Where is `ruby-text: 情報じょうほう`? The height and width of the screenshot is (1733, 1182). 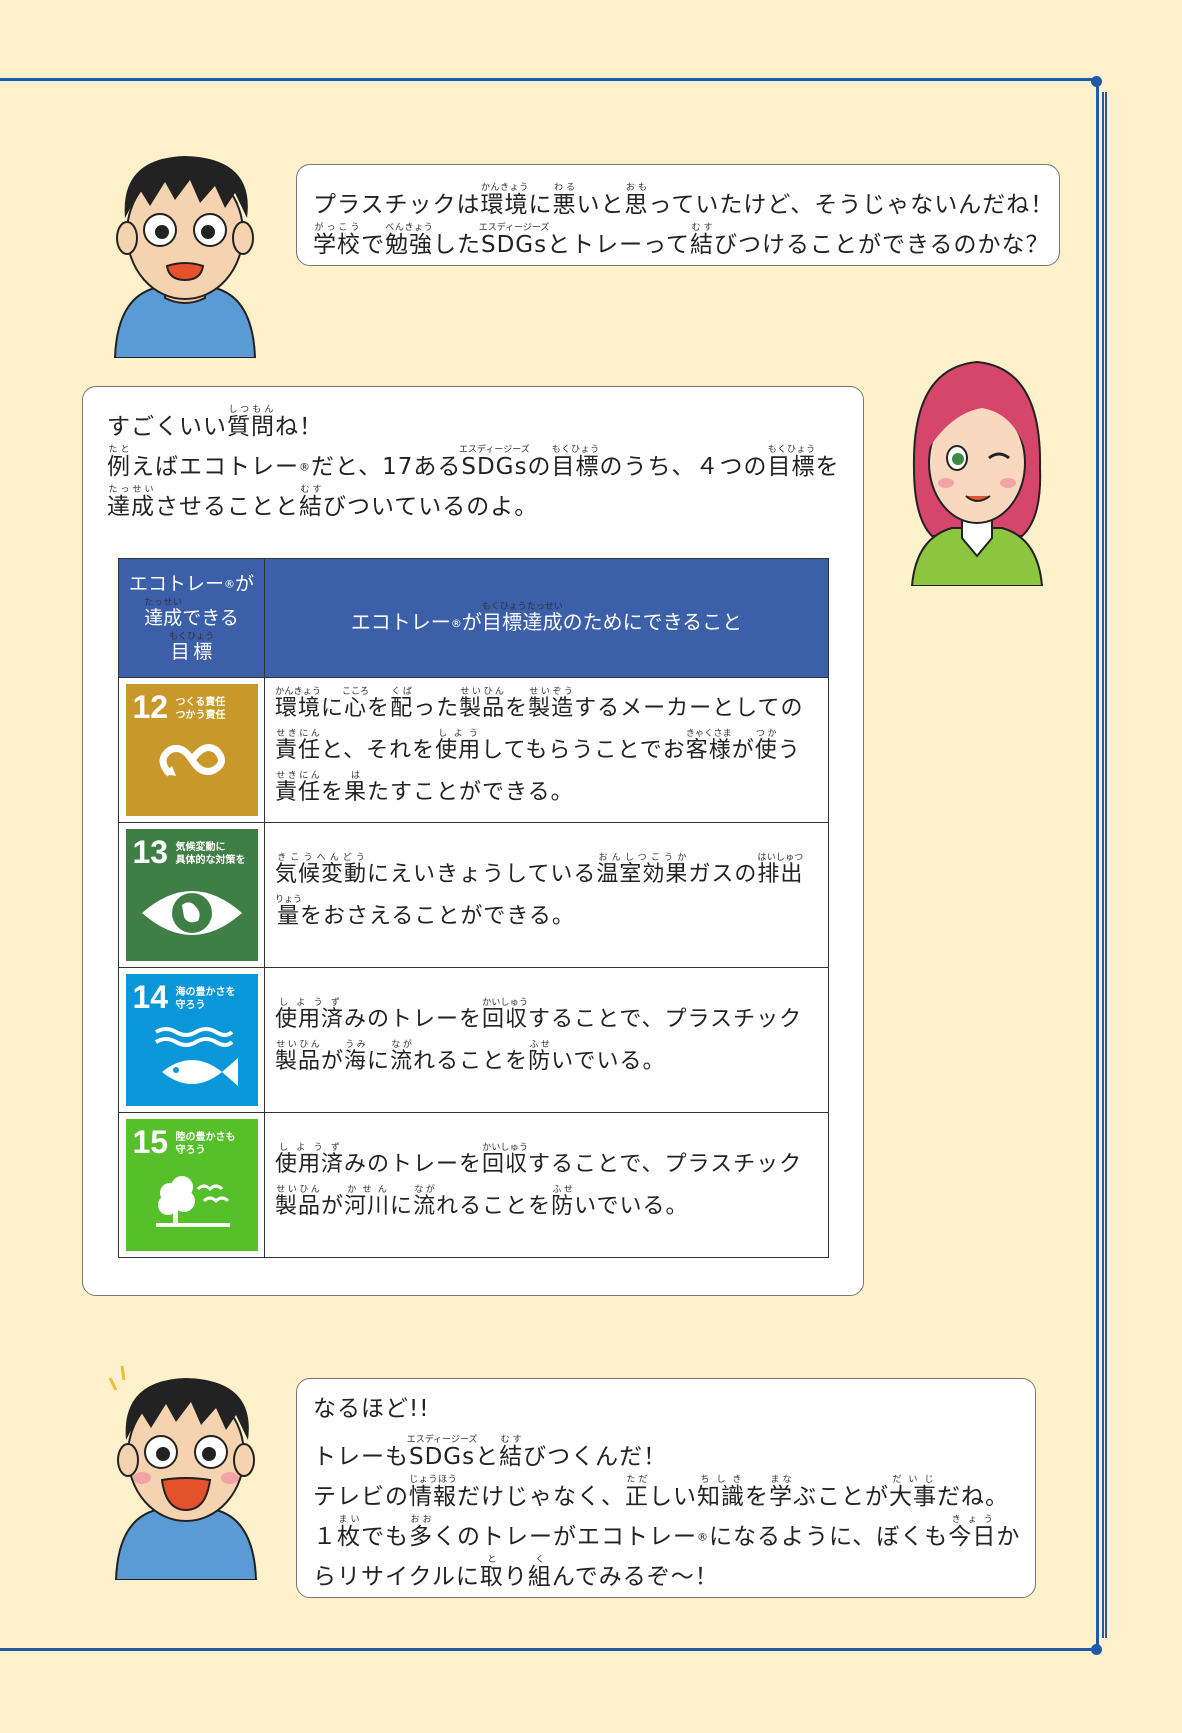
ruby-text: 情報じょうほう is located at coordinates (433, 1492).